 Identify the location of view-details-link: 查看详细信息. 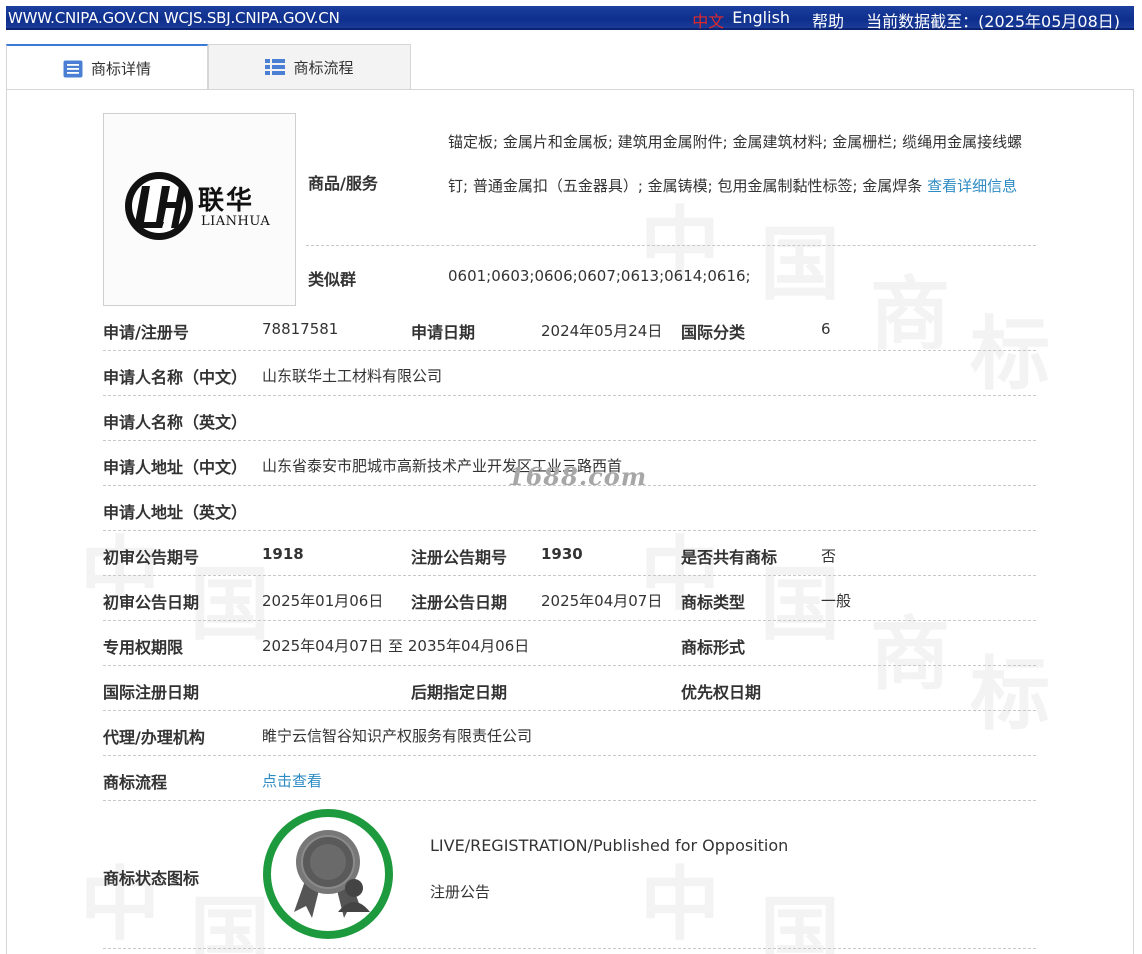
(972, 186).